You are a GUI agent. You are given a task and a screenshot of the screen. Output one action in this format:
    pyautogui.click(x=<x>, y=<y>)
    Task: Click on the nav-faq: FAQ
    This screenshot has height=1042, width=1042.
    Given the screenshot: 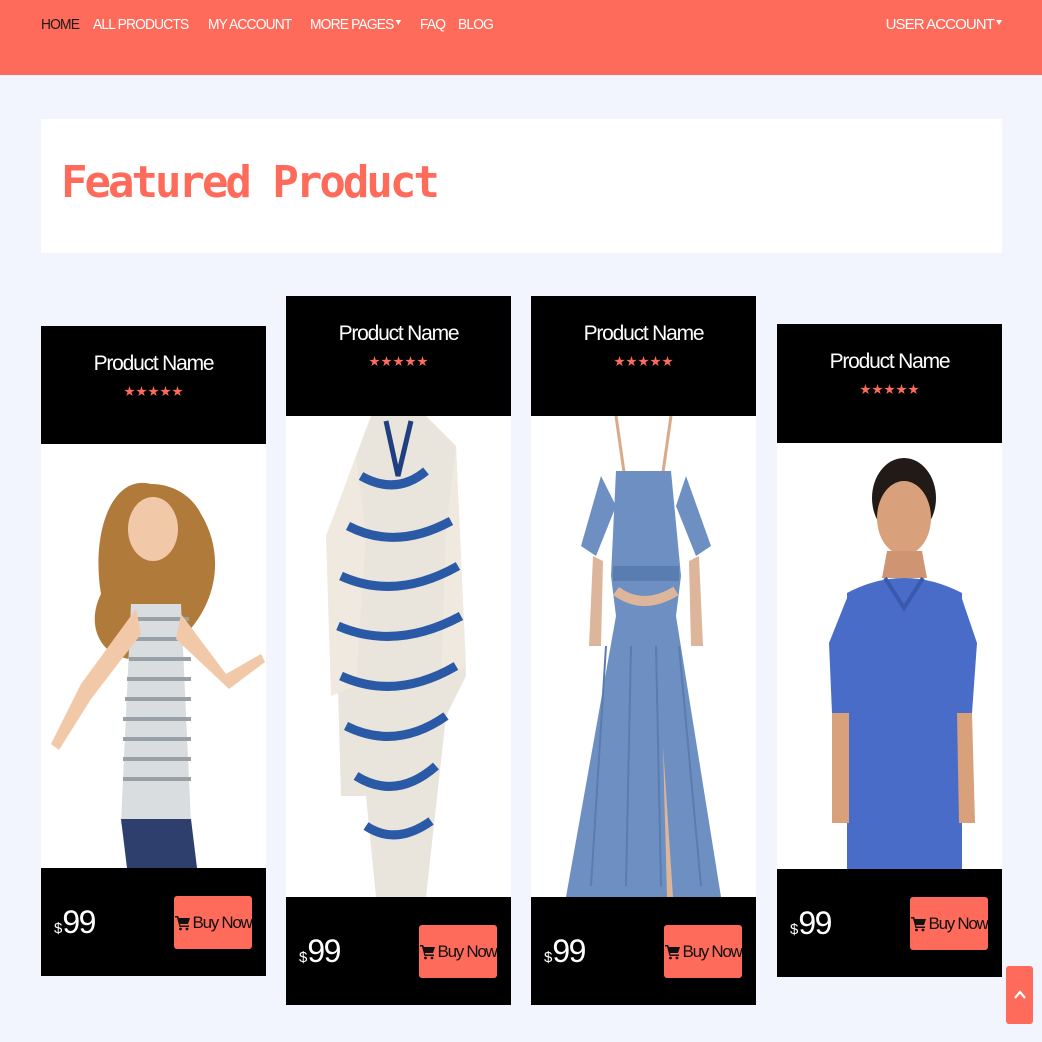 What is the action you would take?
    pyautogui.click(x=433, y=24)
    